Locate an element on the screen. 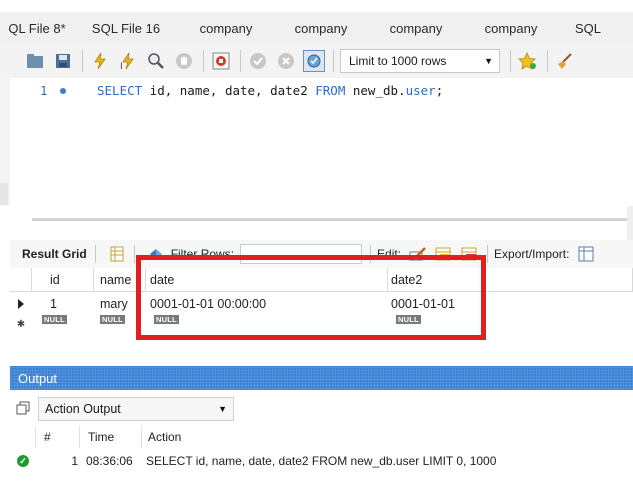  sql-keyword: FROM is located at coordinates (330, 90).